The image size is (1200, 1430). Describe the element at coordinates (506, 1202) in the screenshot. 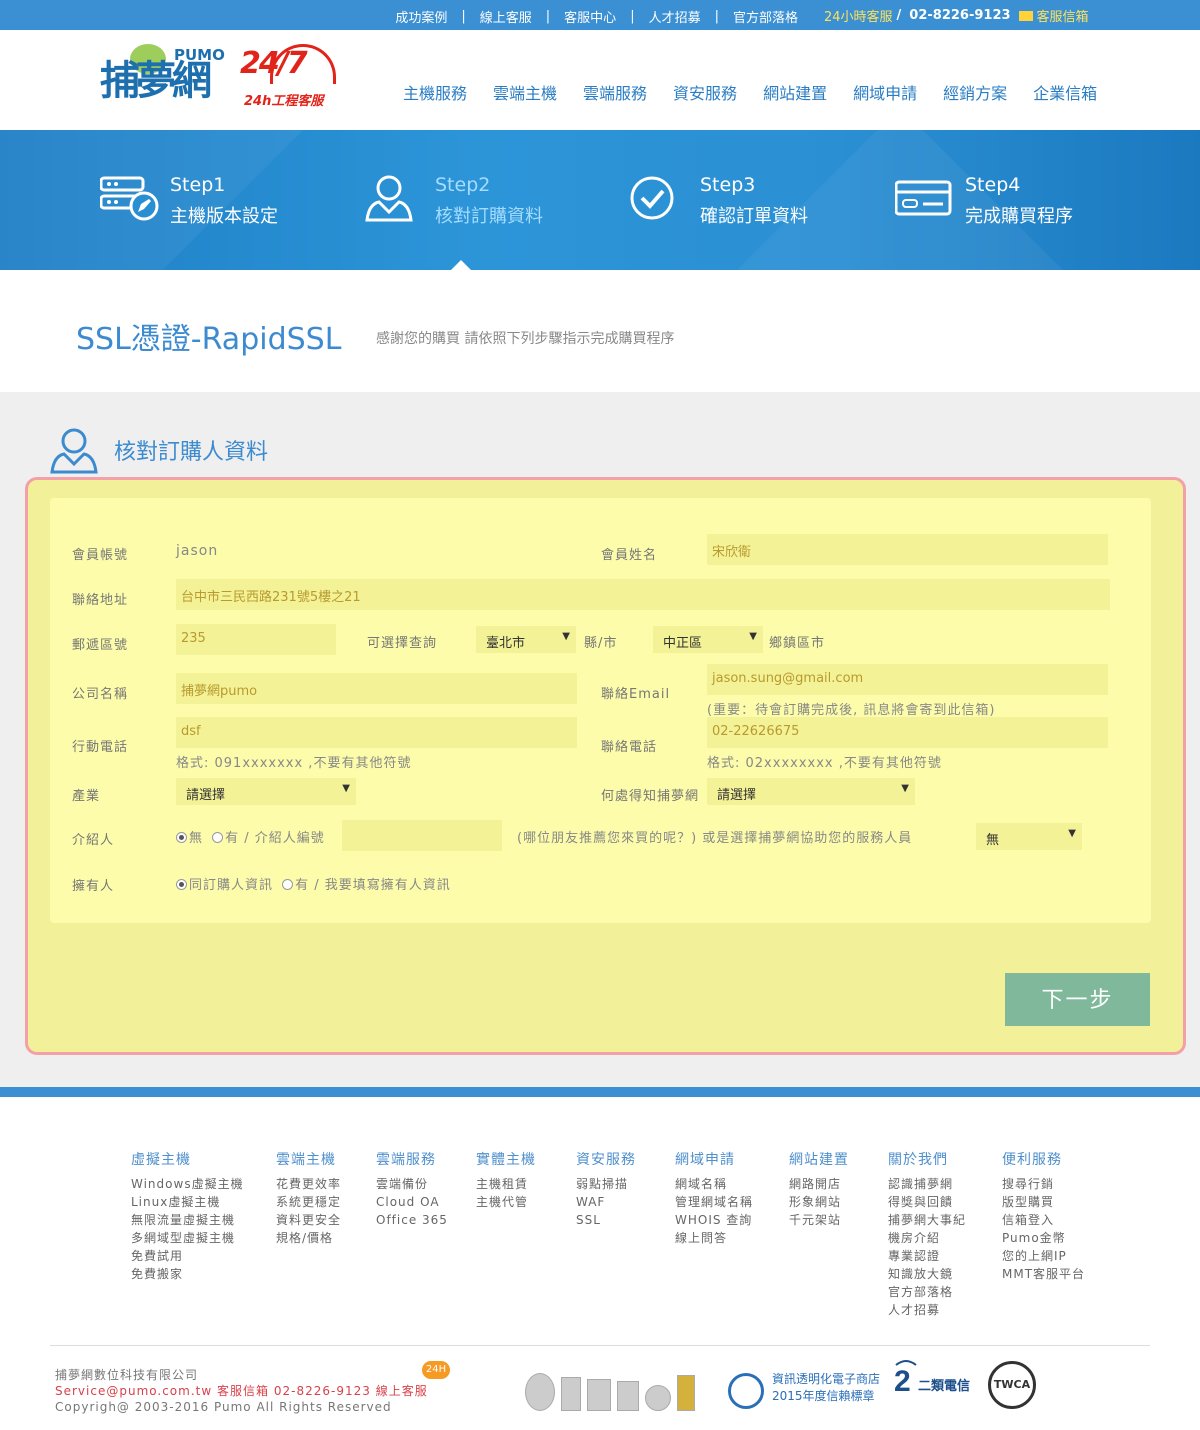

I see `footer-link: 主機代管` at that location.